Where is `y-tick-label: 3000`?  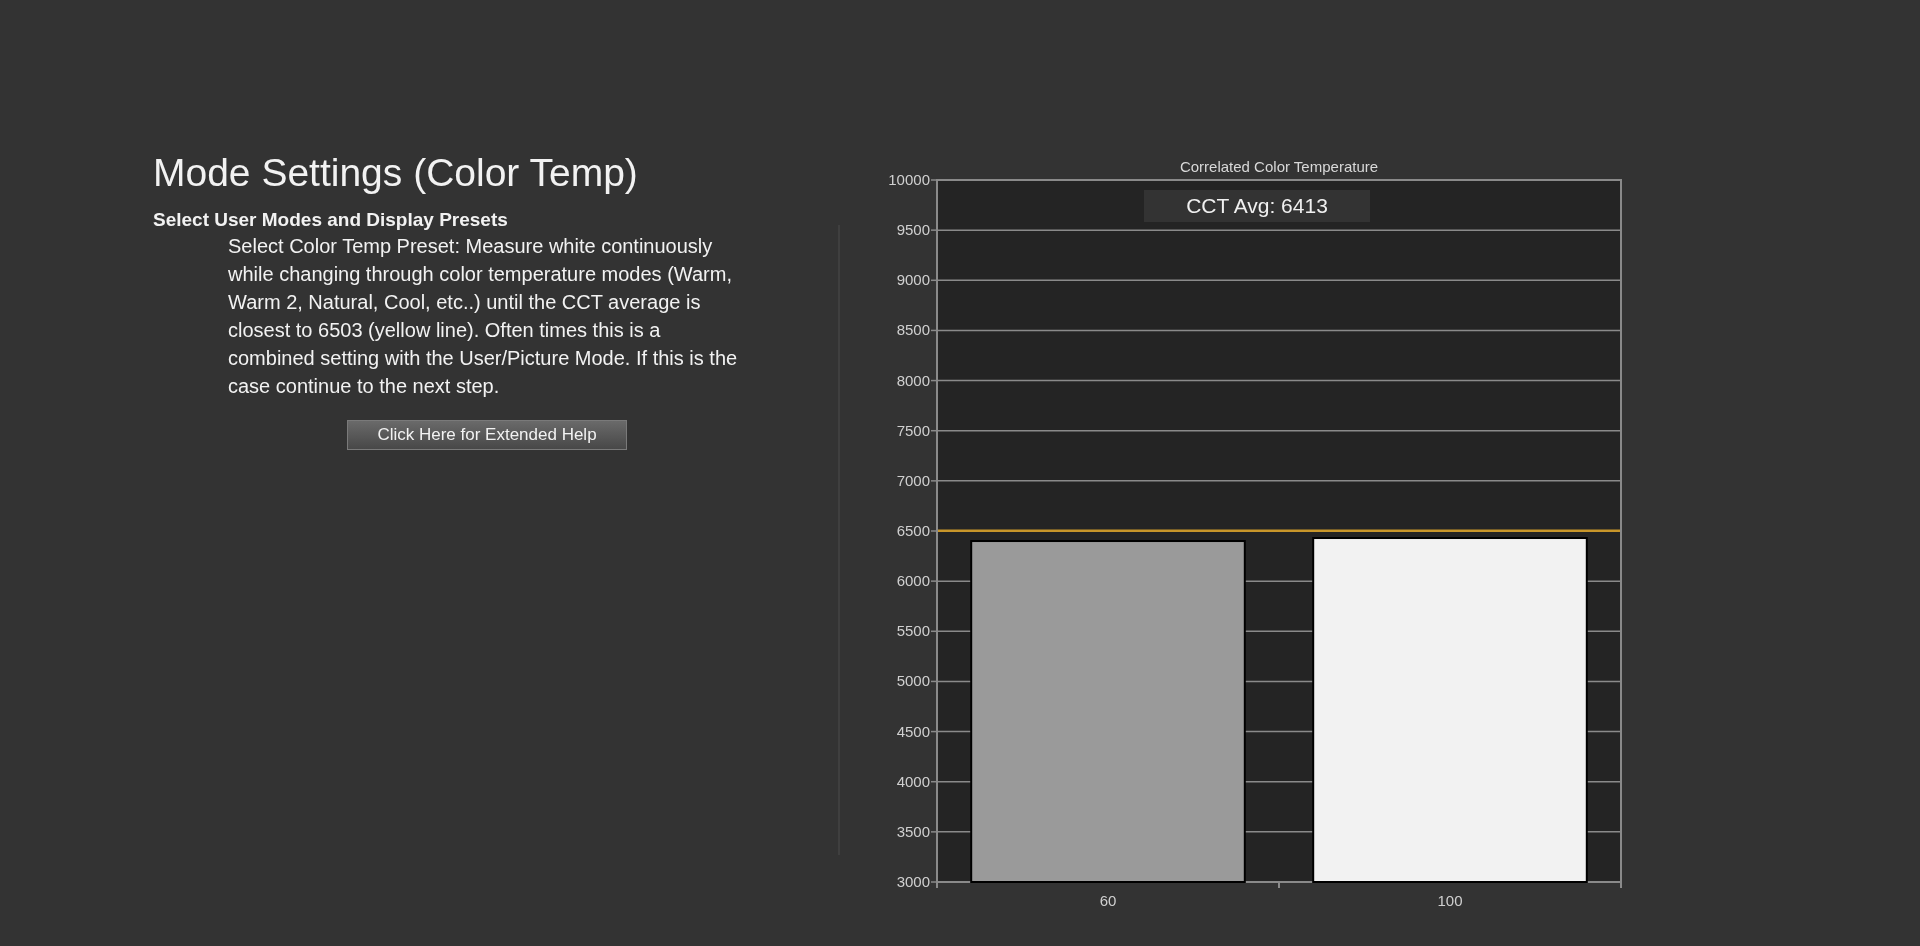
y-tick-label: 3000 is located at coordinates (913, 881).